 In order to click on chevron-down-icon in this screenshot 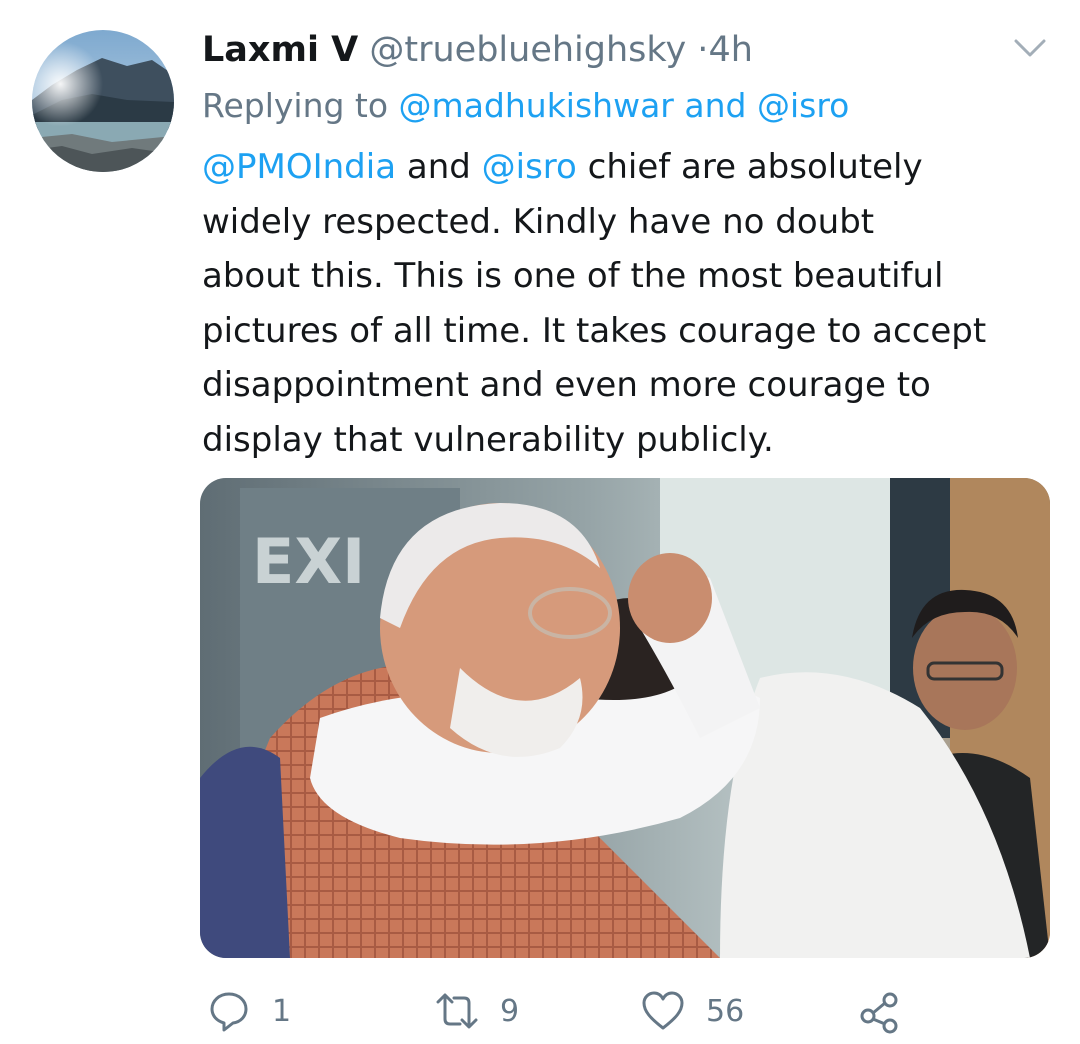, I will do `click(1030, 48)`.